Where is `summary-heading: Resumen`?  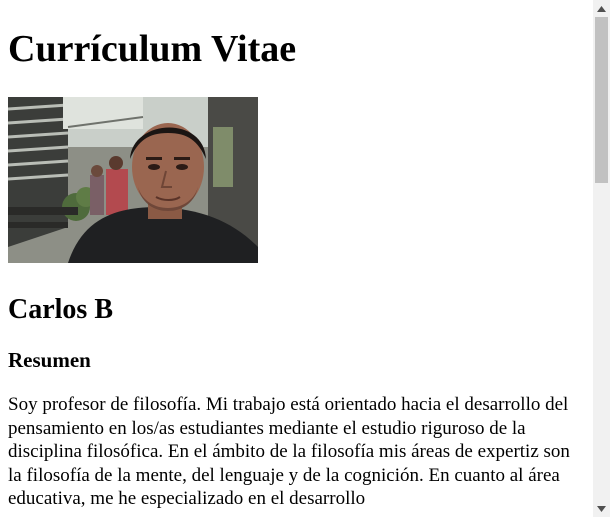 summary-heading: Resumen is located at coordinates (49, 360).